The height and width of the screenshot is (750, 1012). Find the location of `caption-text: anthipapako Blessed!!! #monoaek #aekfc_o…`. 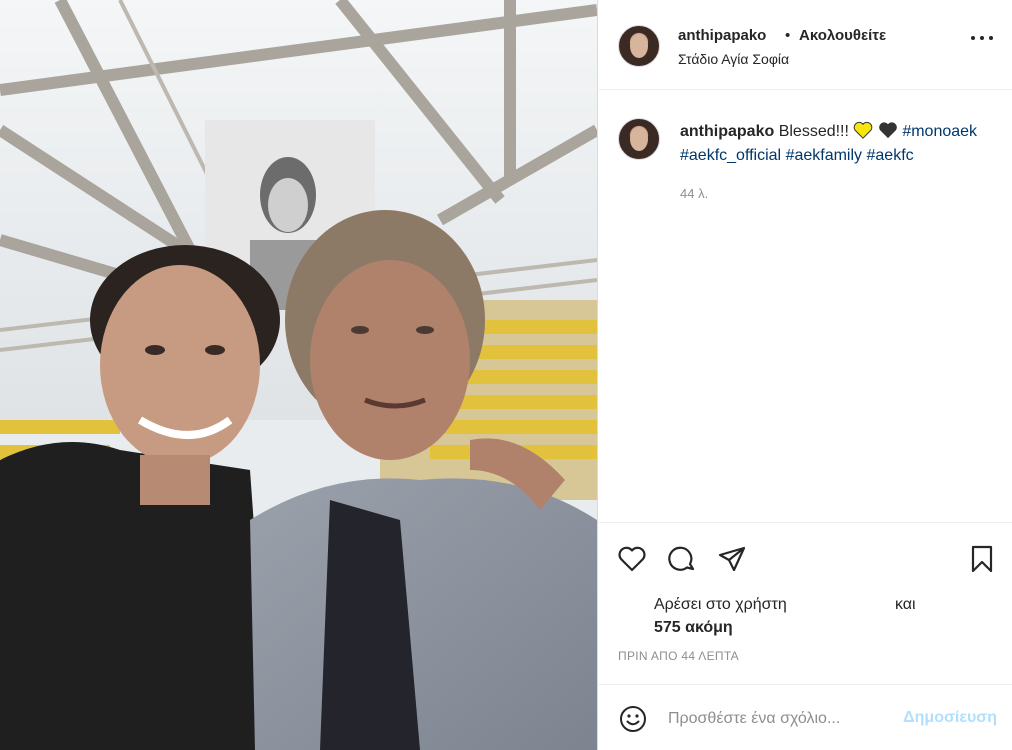

caption-text: anthipapako Blessed!!! #monoaek #aekfc_o… is located at coordinates (839, 144).